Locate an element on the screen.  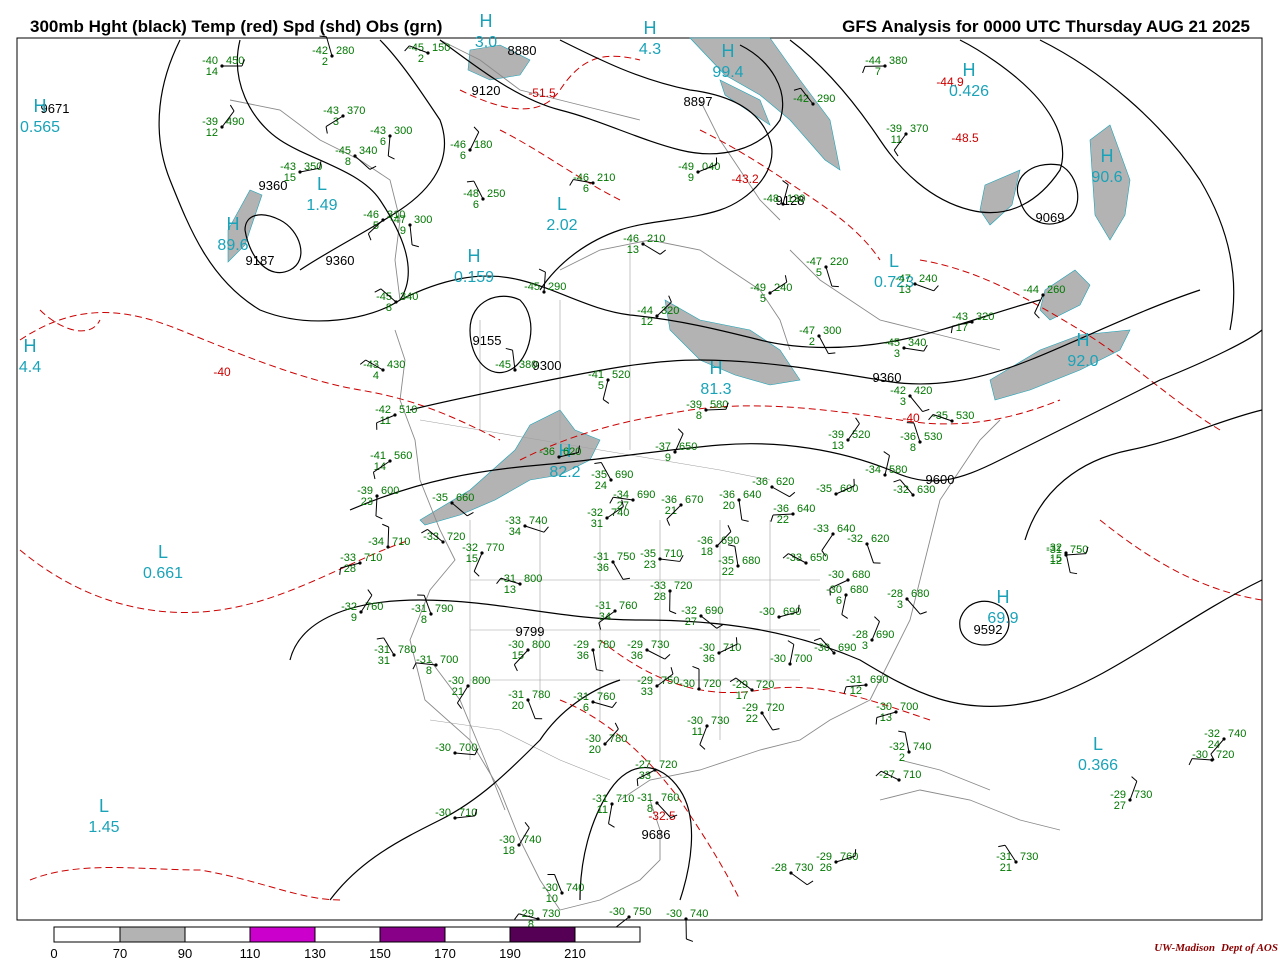
pressure-center-value: 81.3 is located at coordinates (715, 389).